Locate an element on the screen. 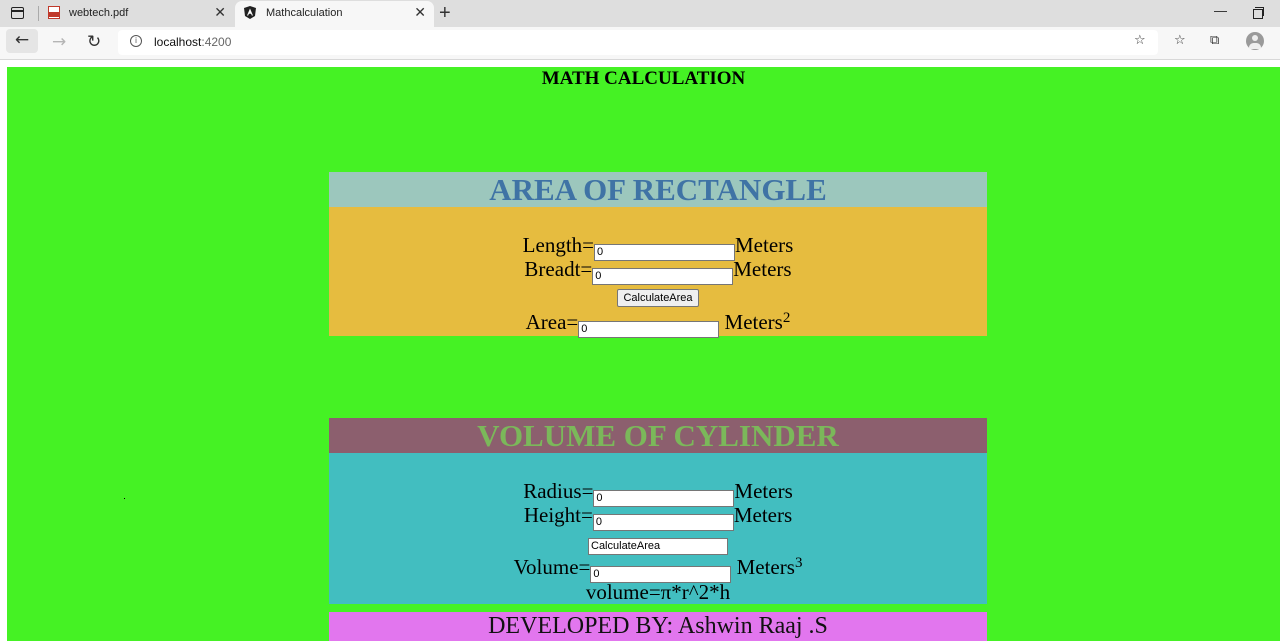 Image resolution: width=1280 pixels, height=641 pixels. radius-unit: Meters is located at coordinates (763, 491).